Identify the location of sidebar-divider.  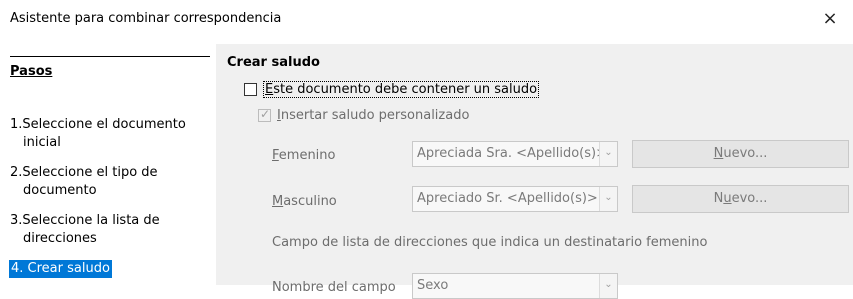
(110, 56).